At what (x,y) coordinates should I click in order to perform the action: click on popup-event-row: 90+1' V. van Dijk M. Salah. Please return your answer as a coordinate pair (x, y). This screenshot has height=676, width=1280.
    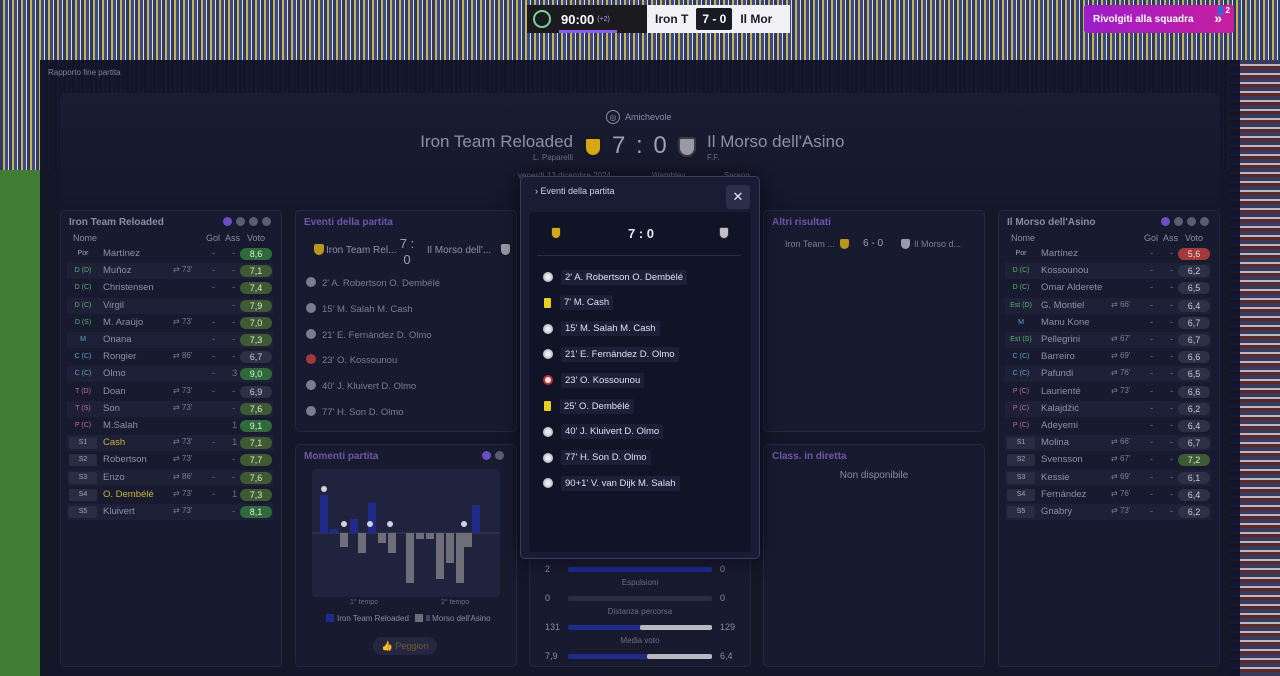
    Looking at the image, I should click on (611, 483).